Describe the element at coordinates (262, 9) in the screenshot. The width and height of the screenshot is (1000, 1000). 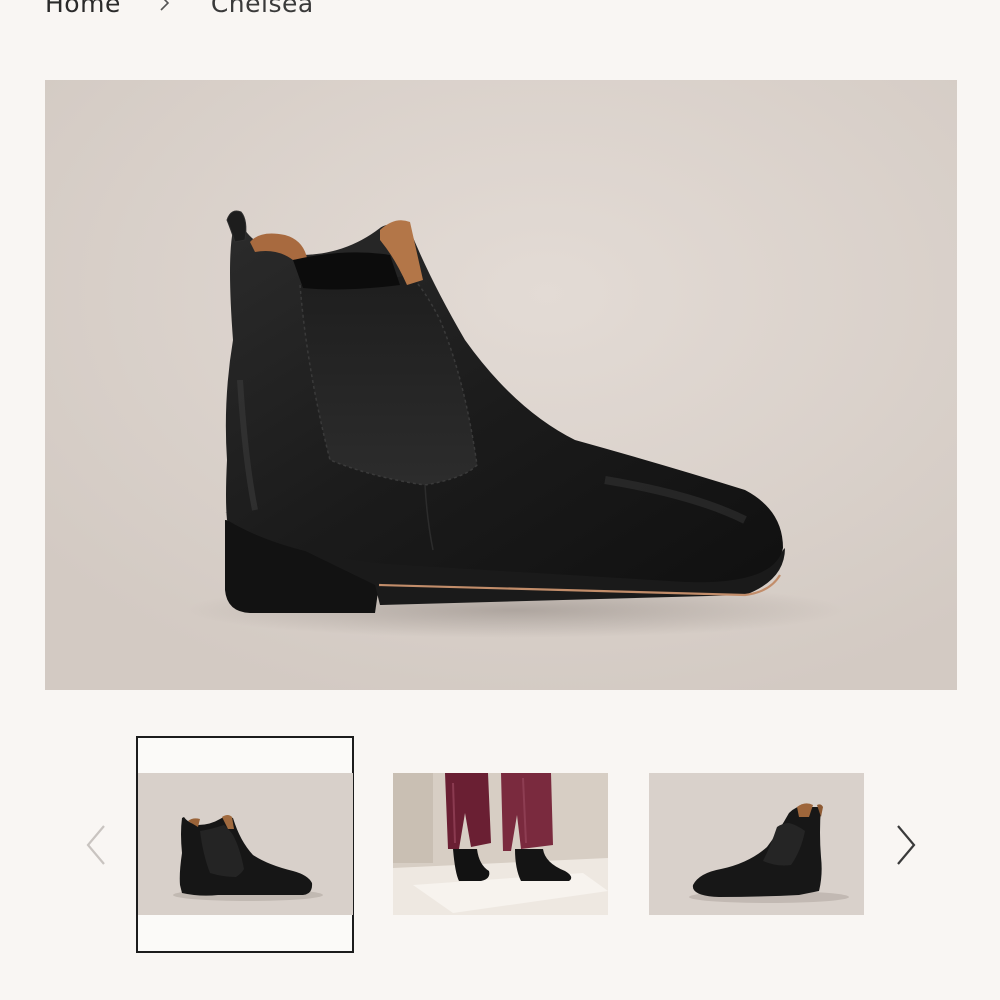
I see `breadcrumb-current: Chelsea` at that location.